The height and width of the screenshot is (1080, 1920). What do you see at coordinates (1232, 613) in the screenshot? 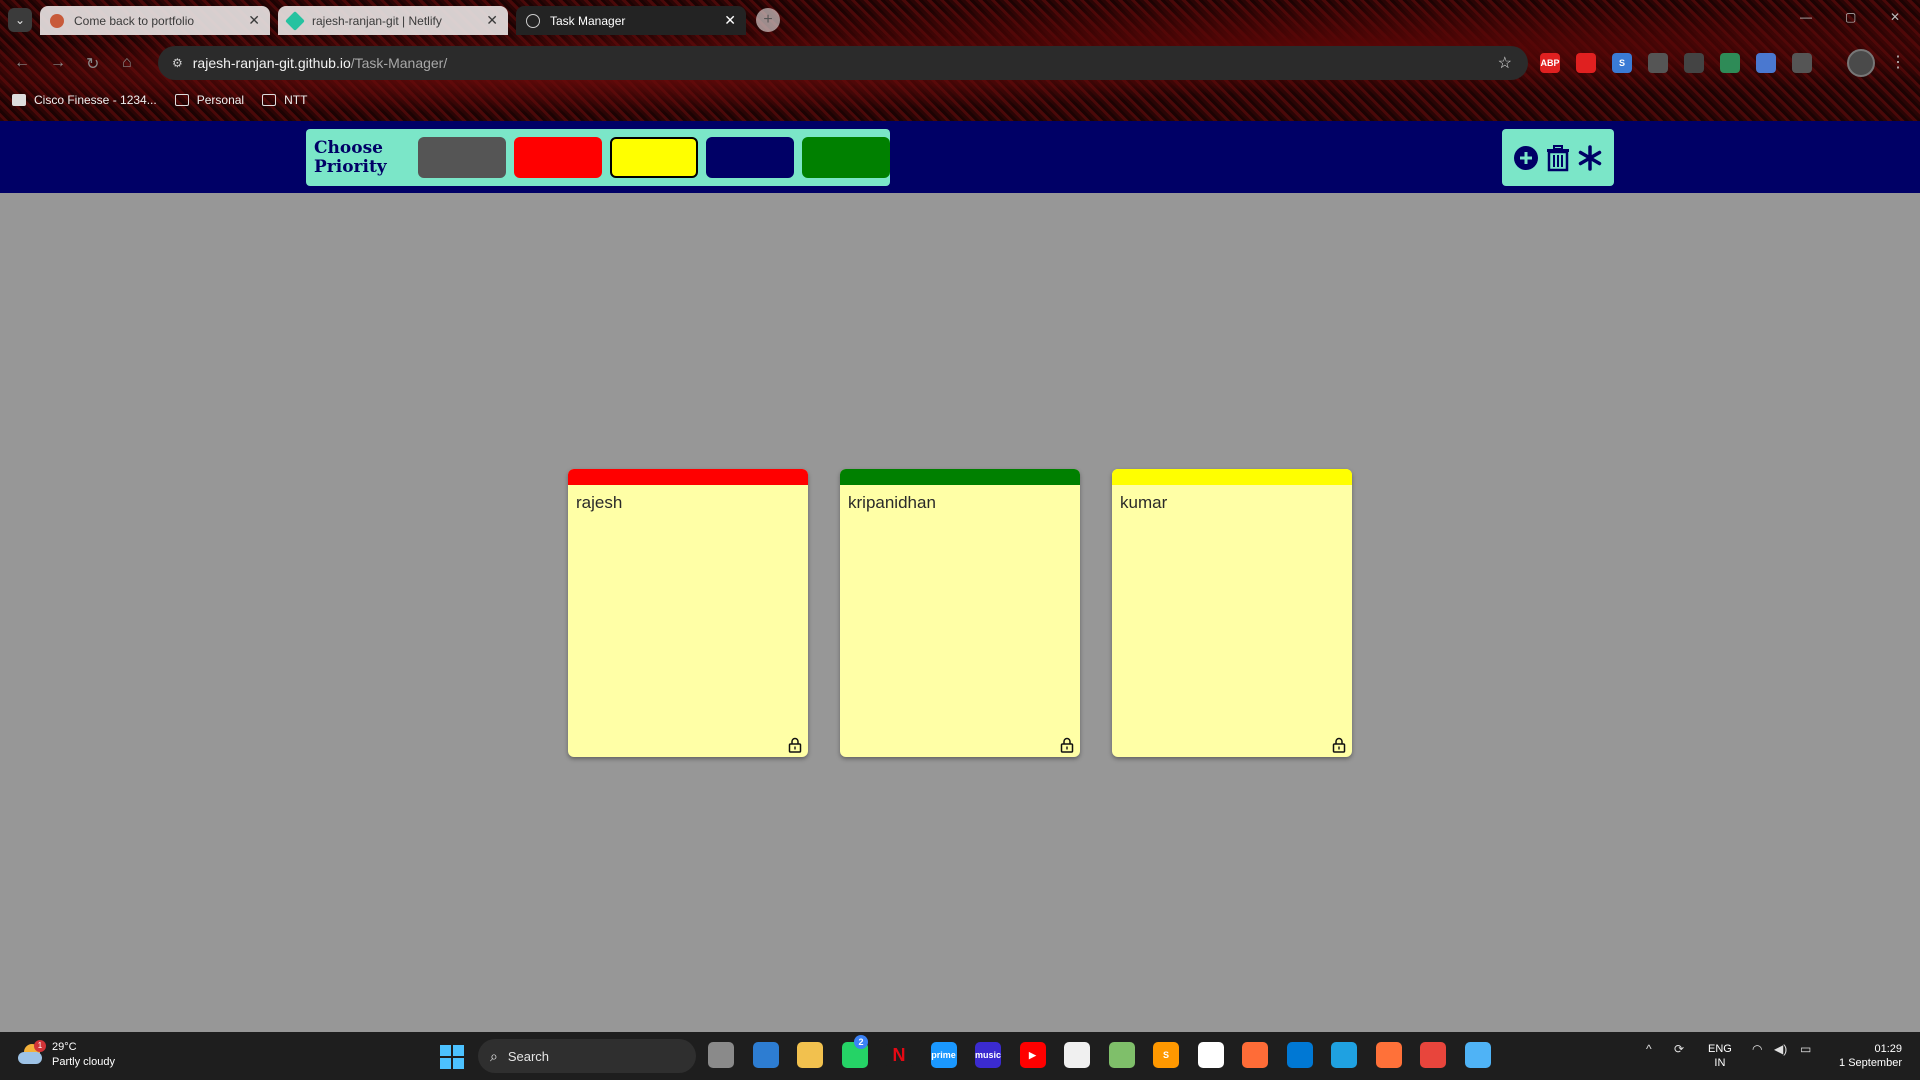
I see `ticket-card: kumar` at bounding box center [1232, 613].